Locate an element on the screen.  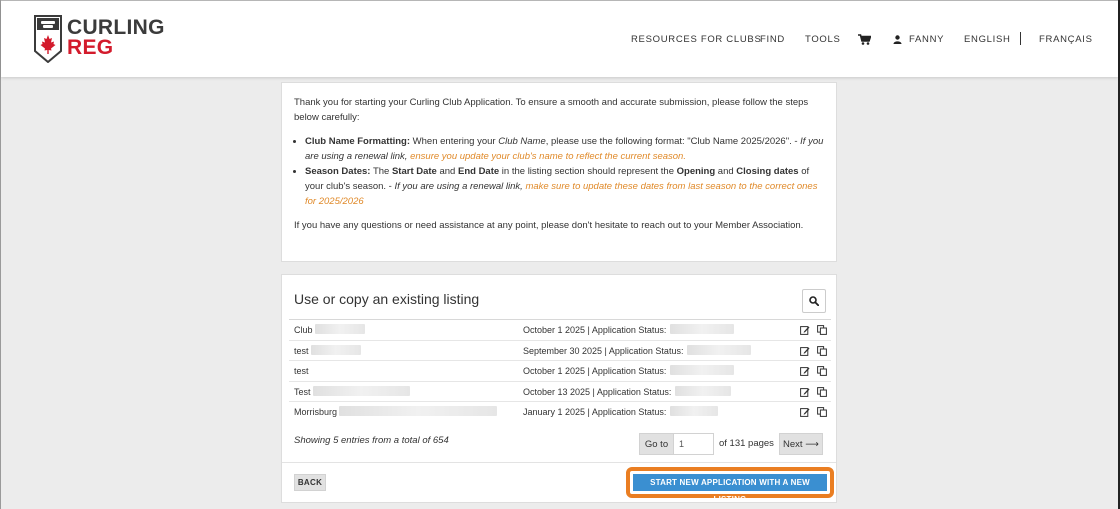
curlingreg-logo: CURLING REG is located at coordinates (99, 40).